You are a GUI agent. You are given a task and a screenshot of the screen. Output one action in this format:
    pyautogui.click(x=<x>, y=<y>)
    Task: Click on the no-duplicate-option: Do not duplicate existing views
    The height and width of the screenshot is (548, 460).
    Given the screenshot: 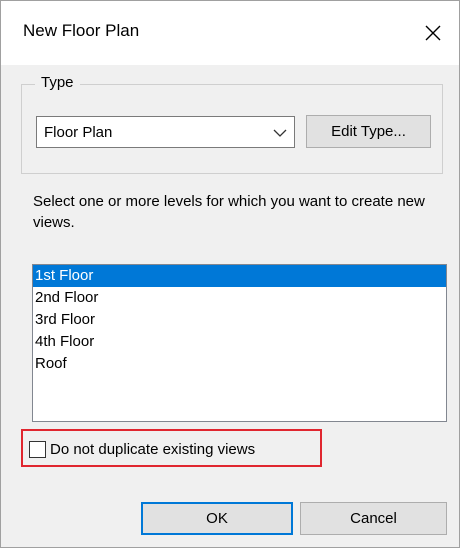 What is the action you would take?
    pyautogui.click(x=174, y=449)
    